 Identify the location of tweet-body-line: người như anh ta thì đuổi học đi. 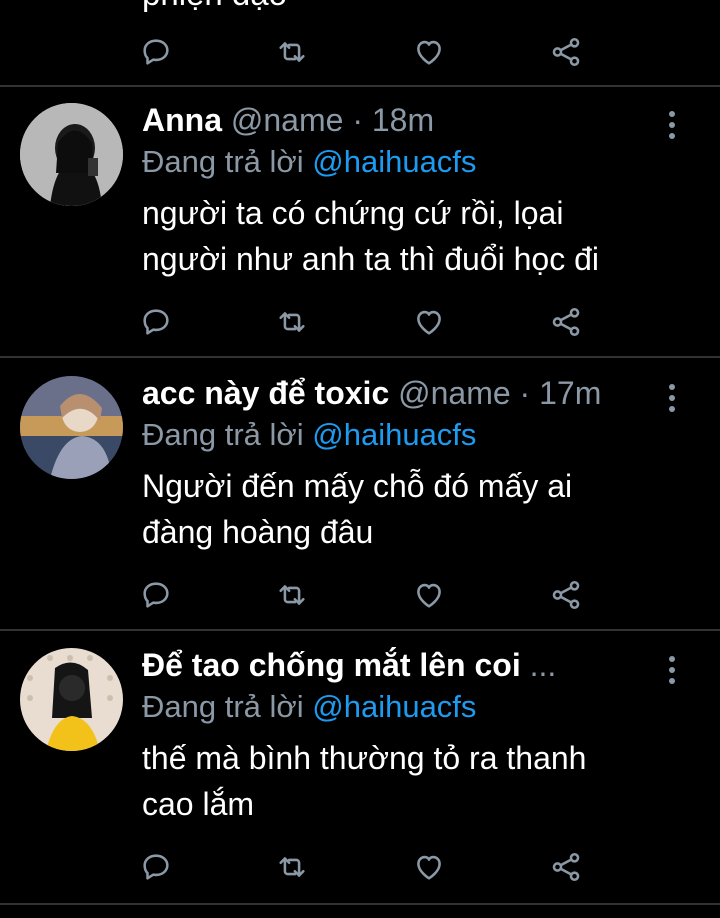
(371, 259).